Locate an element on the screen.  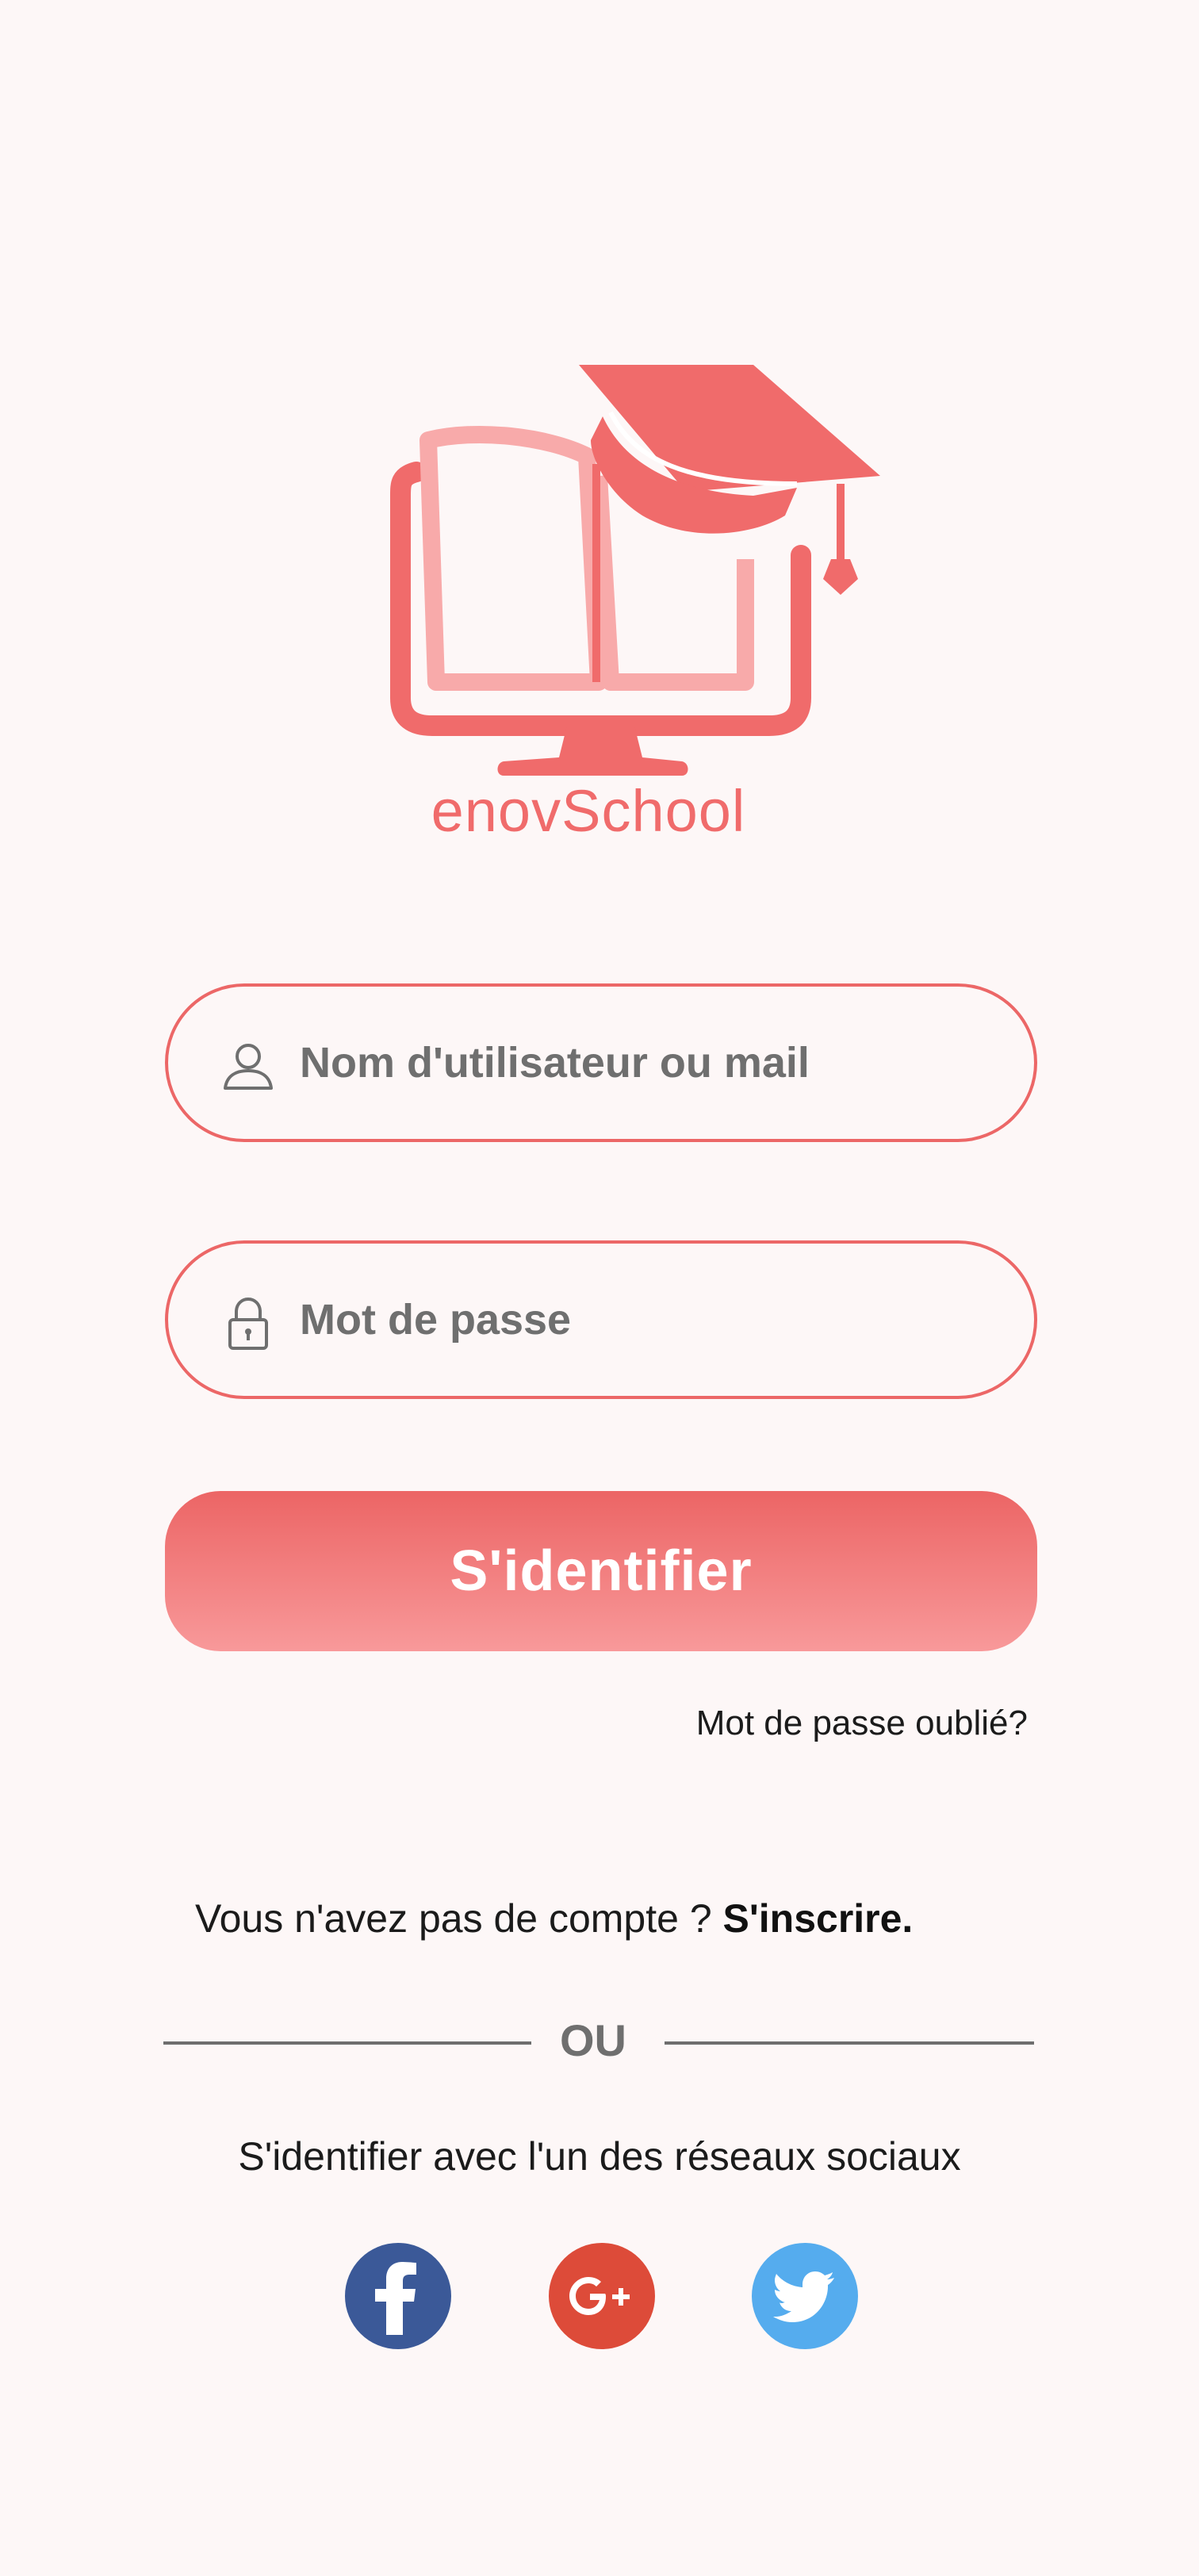
username-field is located at coordinates (601, 1062).